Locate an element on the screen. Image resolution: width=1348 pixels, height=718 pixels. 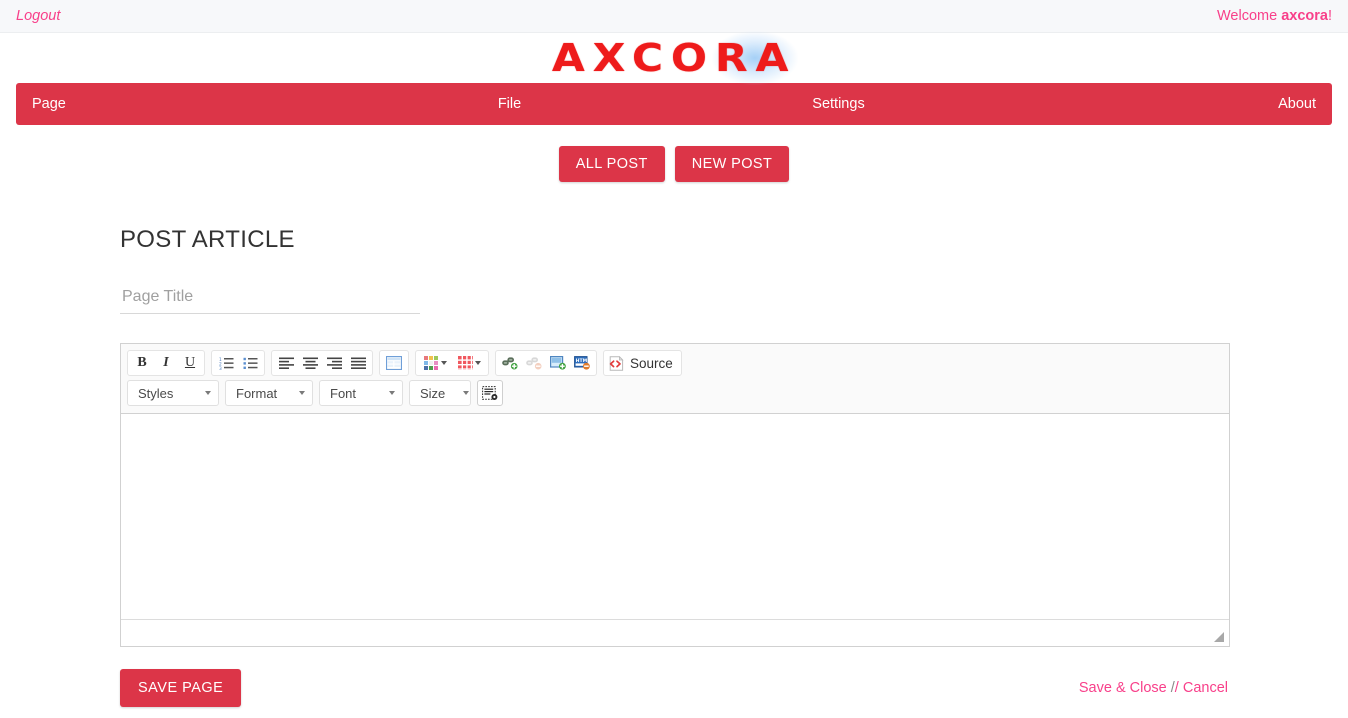
bulleted-list-icon is located at coordinates (250, 363).